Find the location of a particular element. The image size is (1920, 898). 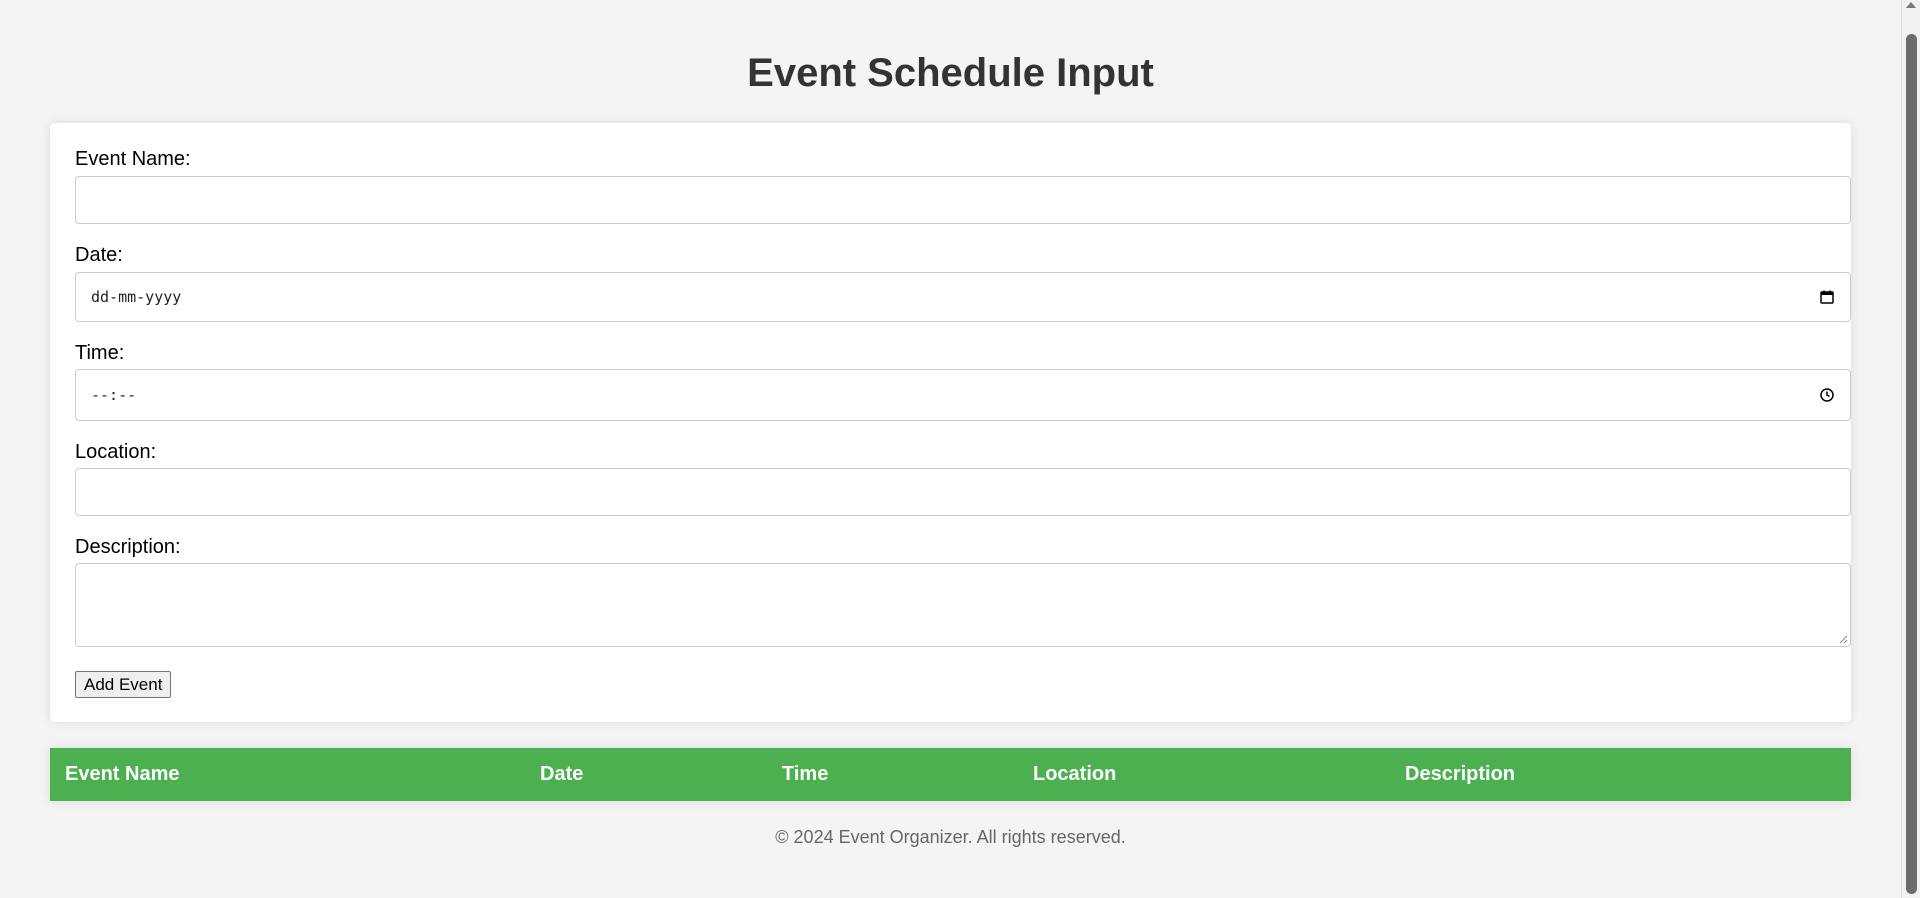

time-placeholder: --:-- is located at coordinates (114, 395).